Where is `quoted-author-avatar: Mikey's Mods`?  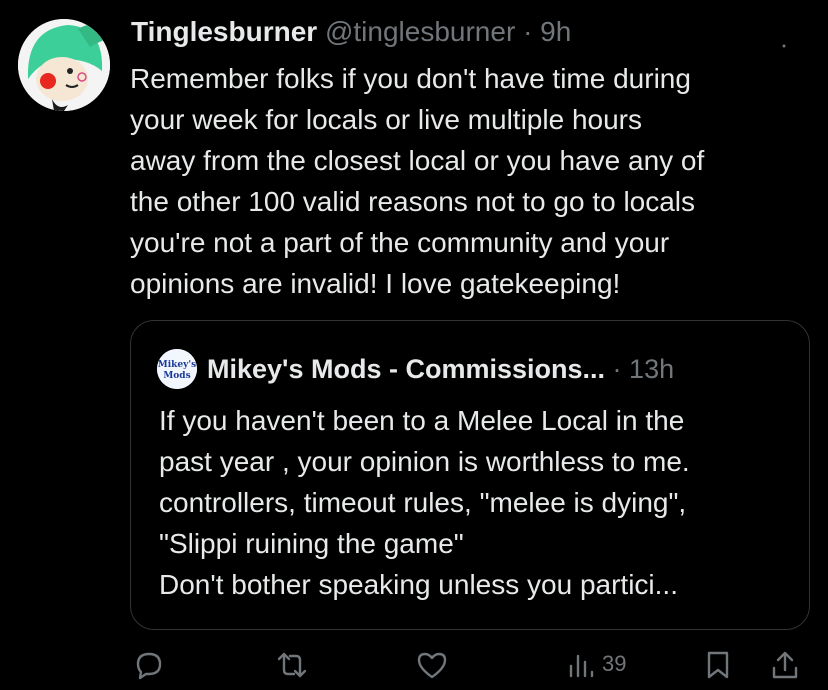
quoted-author-avatar: Mikey's Mods is located at coordinates (177, 369).